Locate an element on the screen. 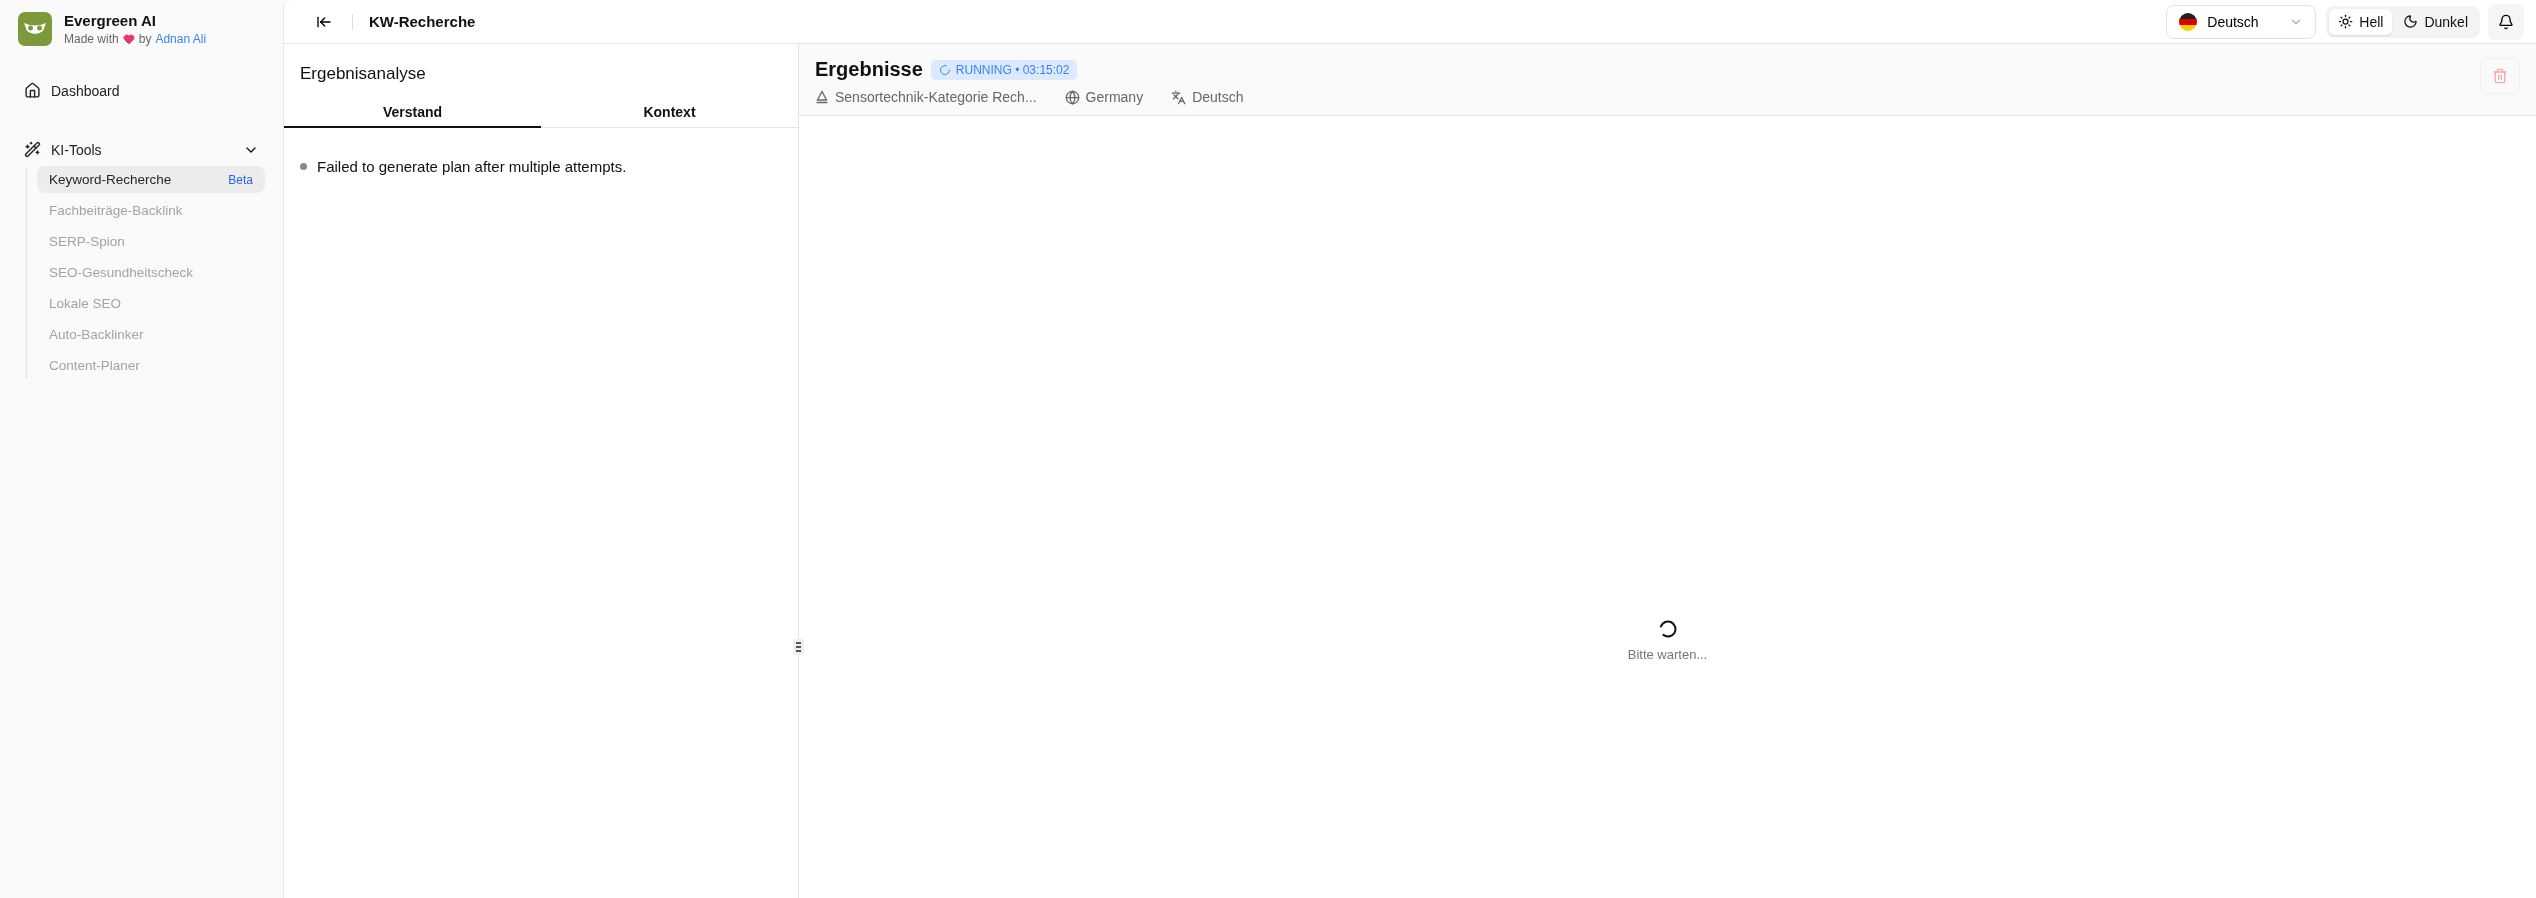 This screenshot has width=2536, height=898. heart-icon is located at coordinates (128, 39).